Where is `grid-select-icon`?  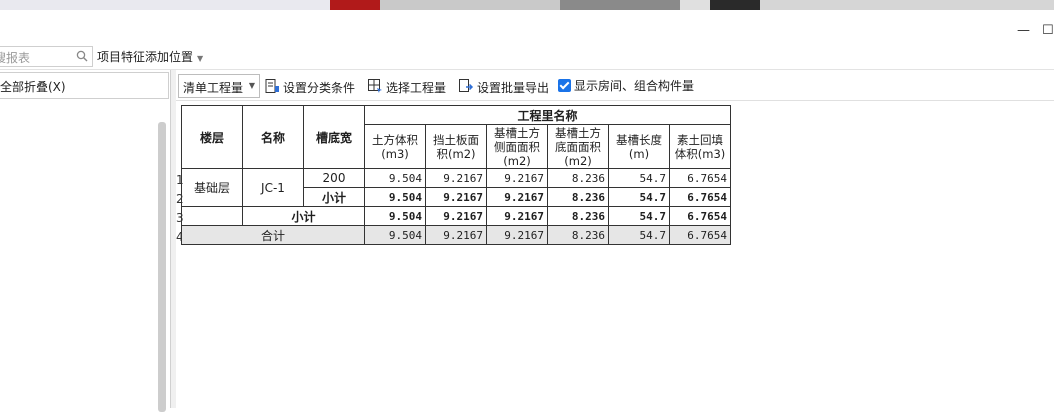
grid-select-icon is located at coordinates (375, 87).